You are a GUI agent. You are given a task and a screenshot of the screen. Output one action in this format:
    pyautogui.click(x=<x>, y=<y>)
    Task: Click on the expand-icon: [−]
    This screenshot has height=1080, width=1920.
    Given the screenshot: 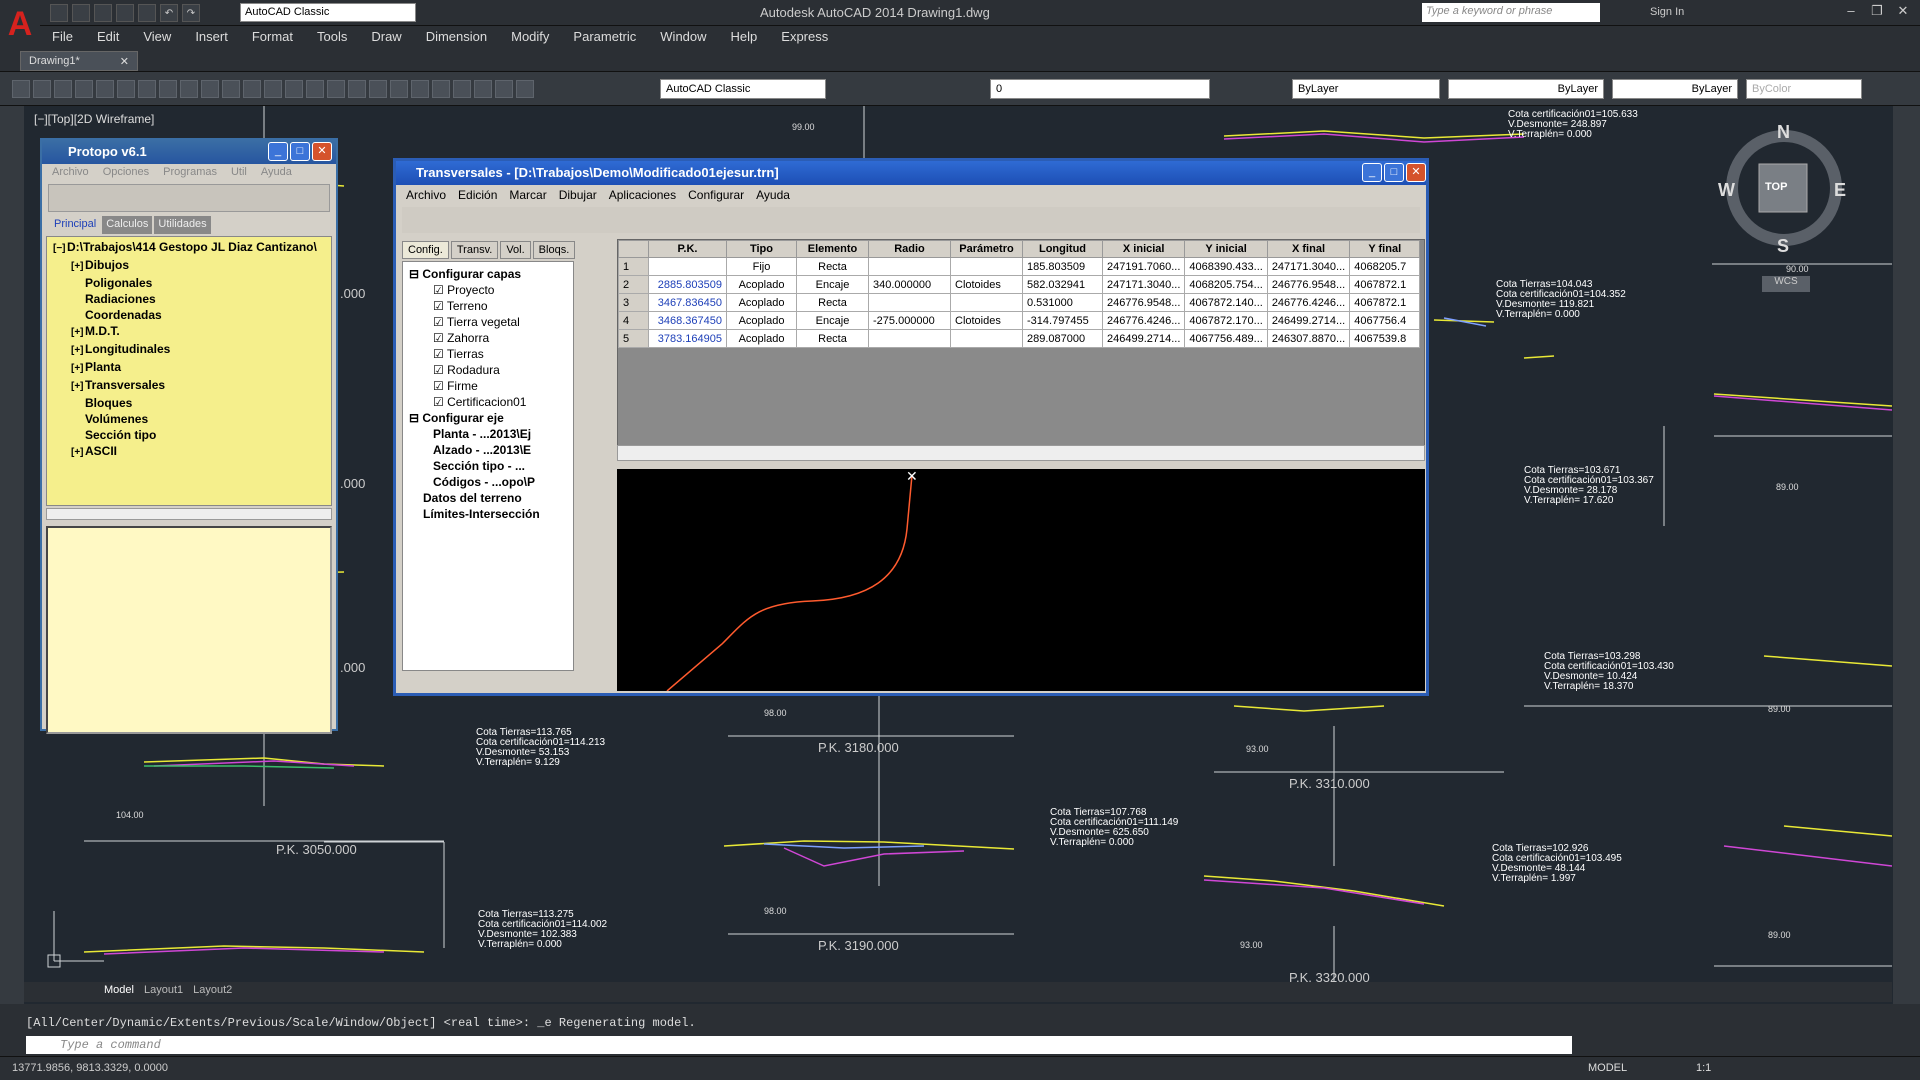 What is the action you would take?
    pyautogui.click(x=60, y=249)
    